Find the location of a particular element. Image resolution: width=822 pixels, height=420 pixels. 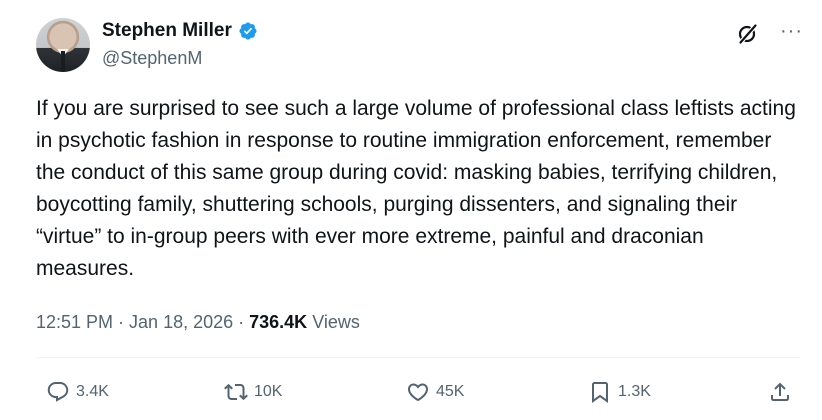

verified-badge-icon is located at coordinates (248, 31).